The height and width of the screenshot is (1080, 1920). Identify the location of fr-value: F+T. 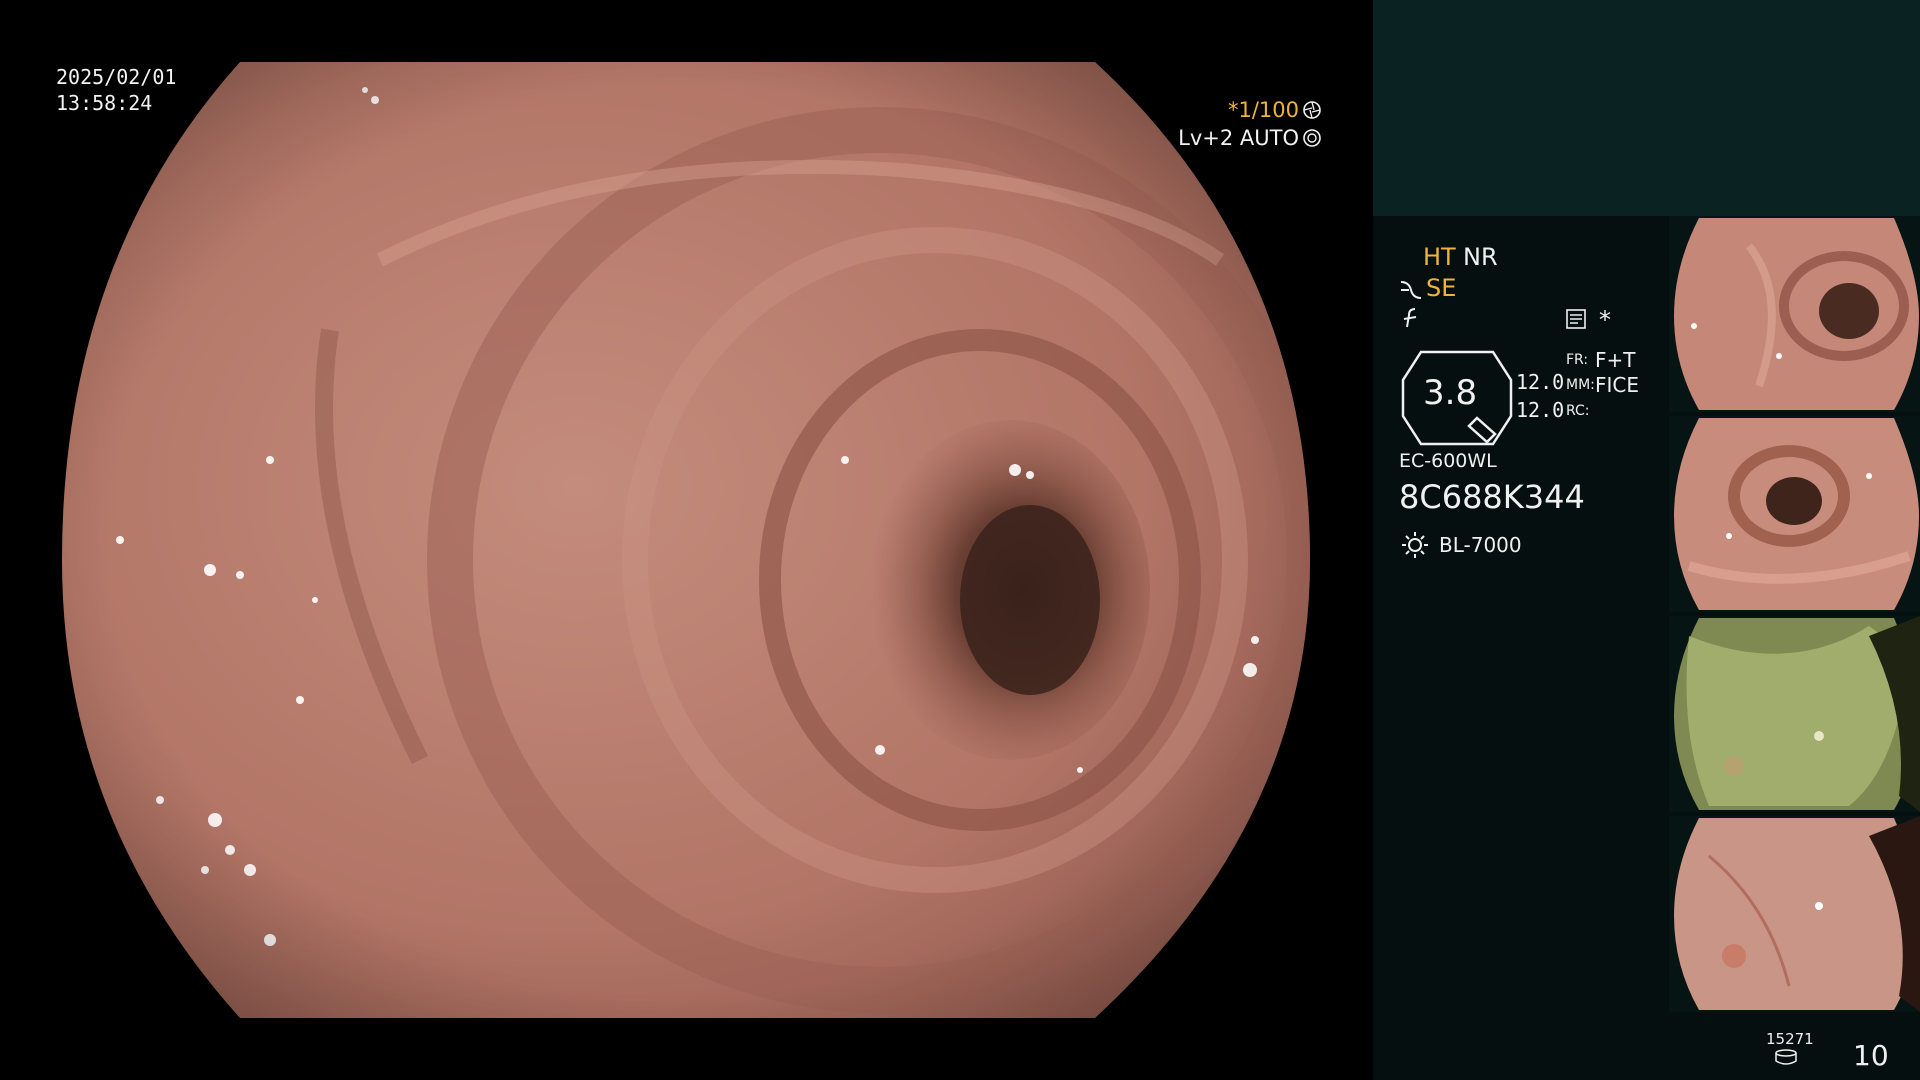
(1615, 360).